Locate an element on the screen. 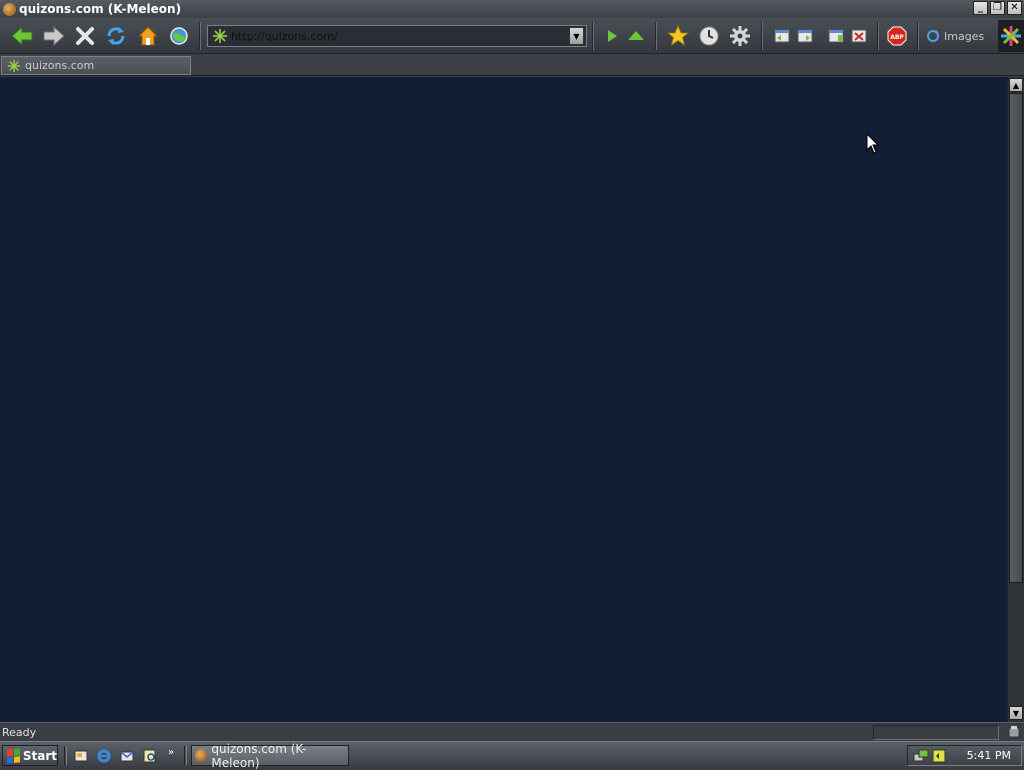  back-button is located at coordinates (22, 36).